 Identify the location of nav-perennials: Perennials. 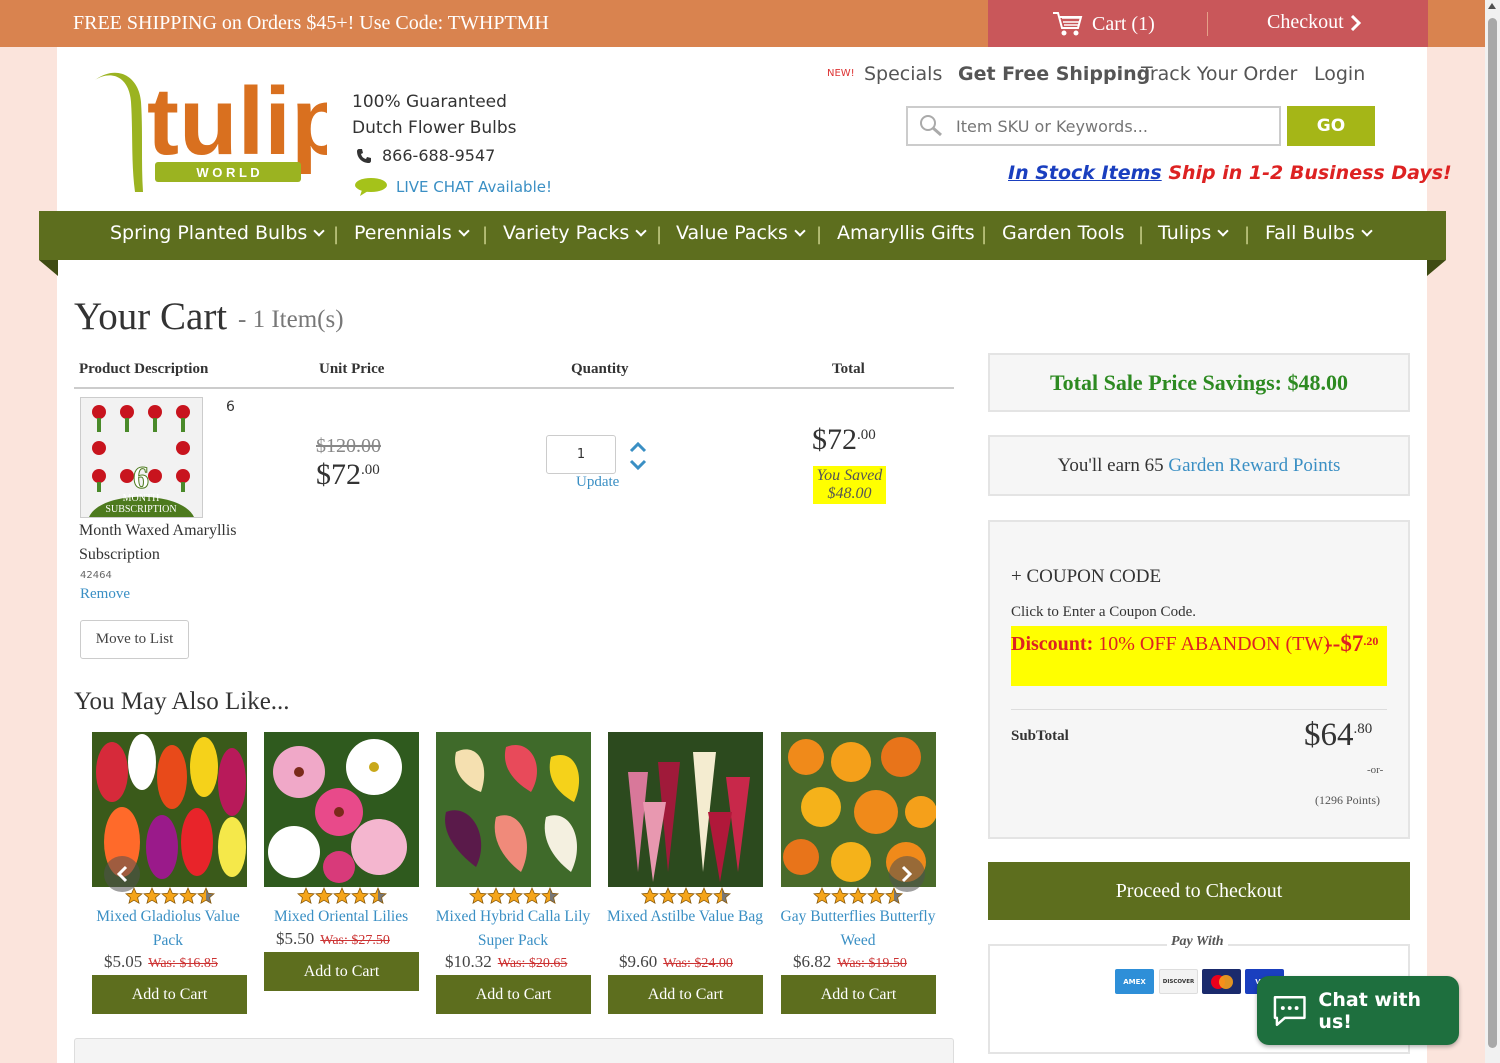
(412, 233).